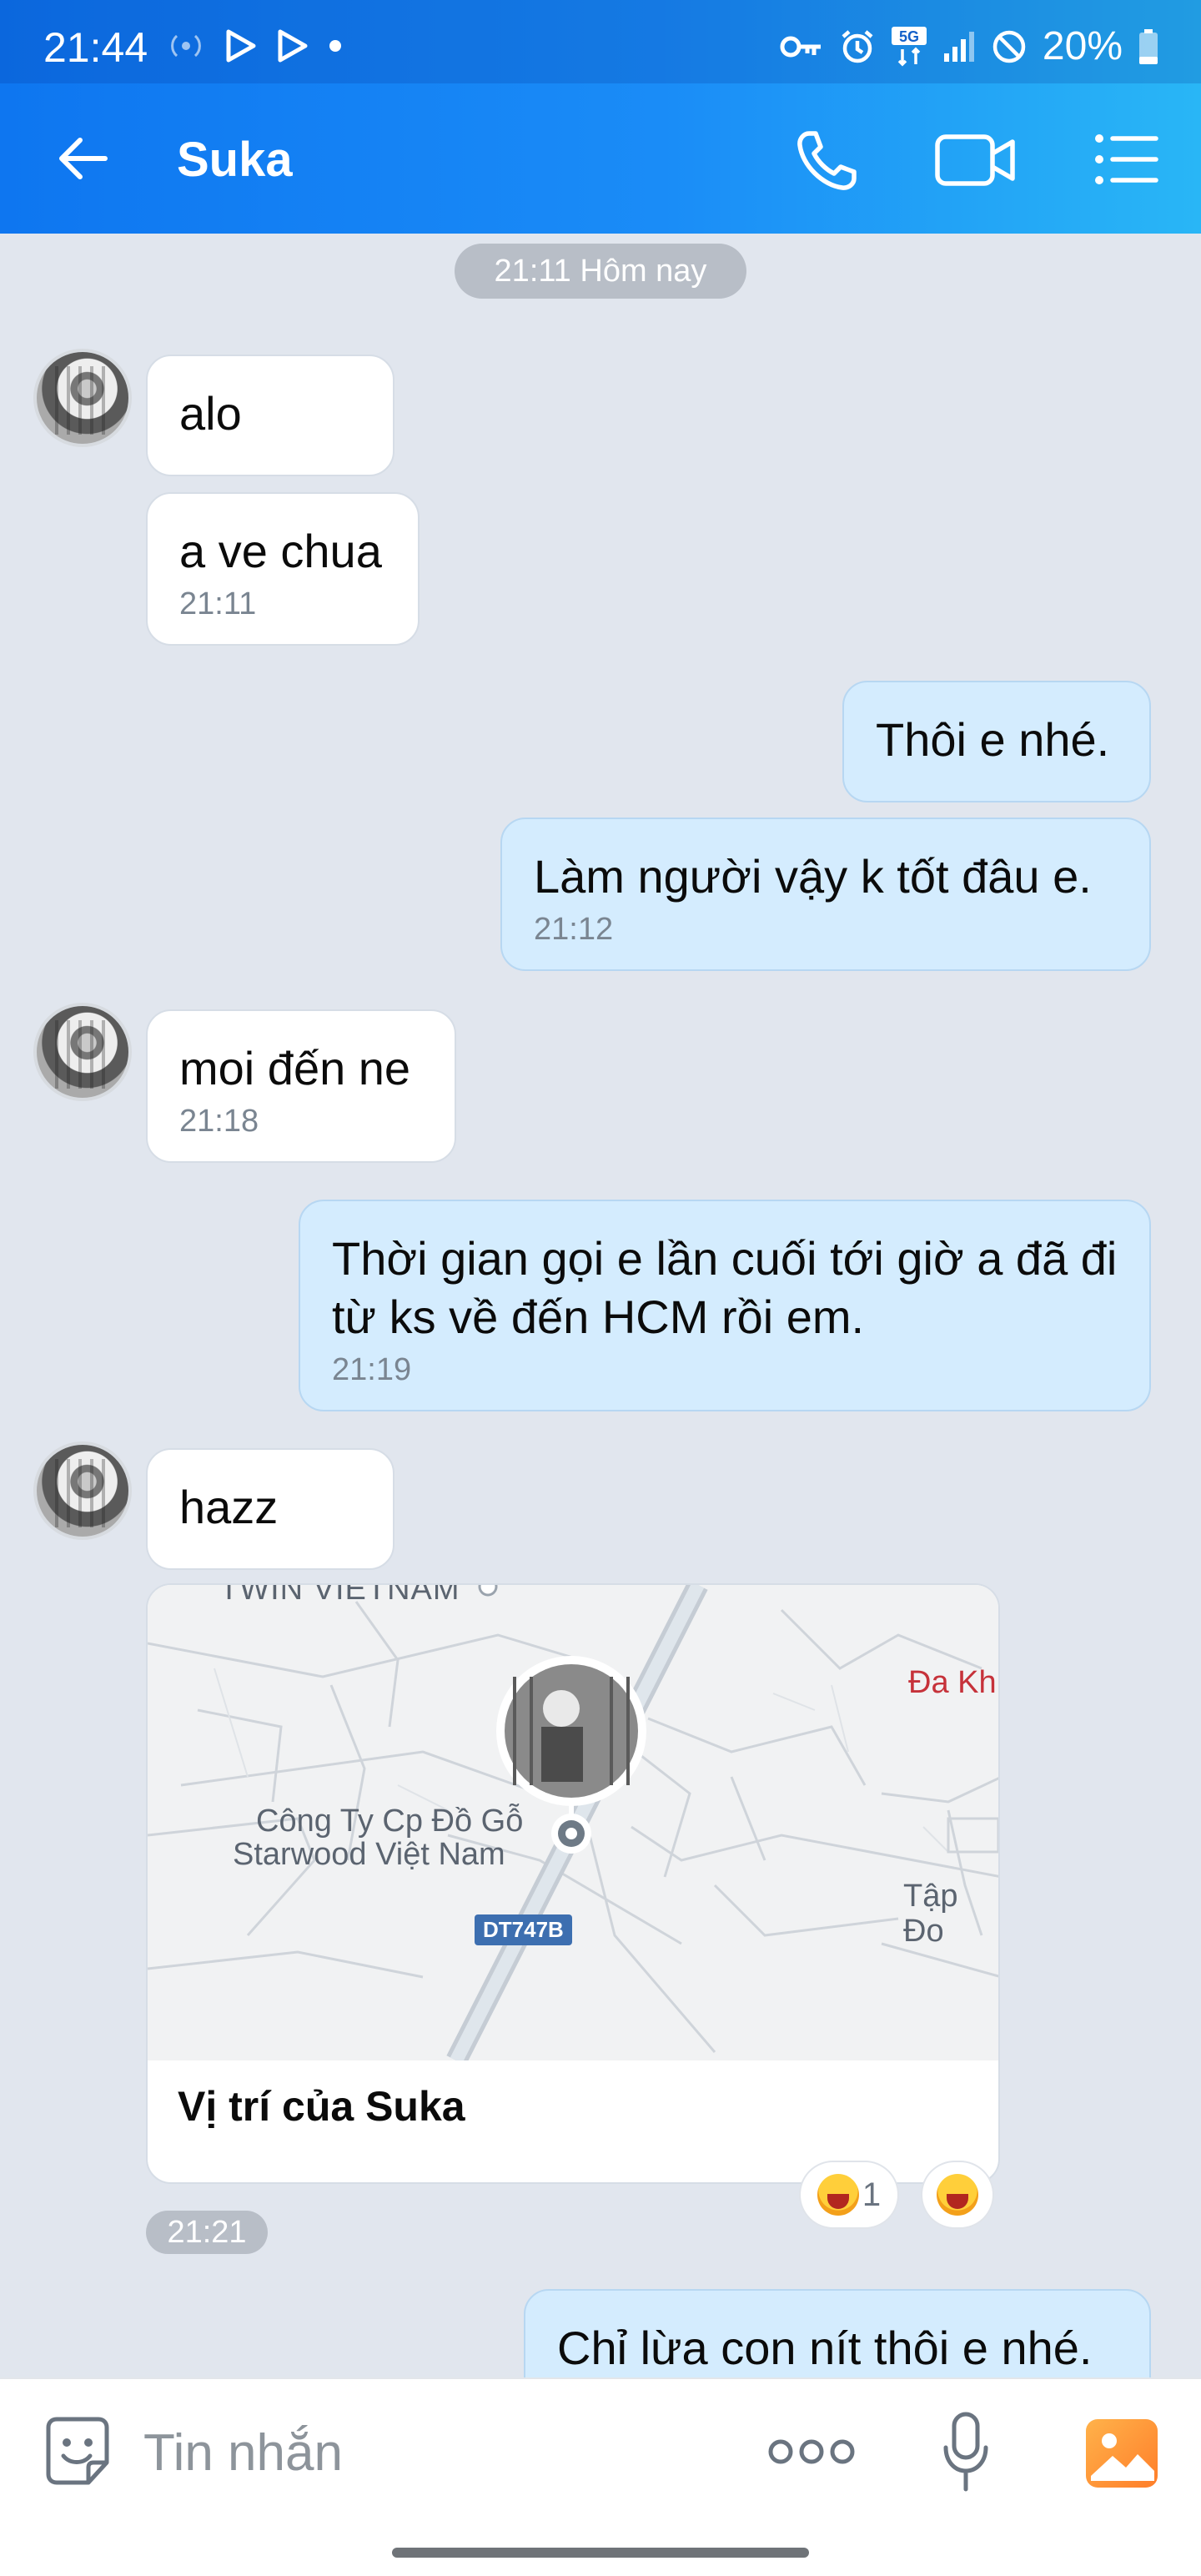  What do you see at coordinates (601, 271) in the screenshot?
I see `date-divider: 21:11 Hôm nay` at bounding box center [601, 271].